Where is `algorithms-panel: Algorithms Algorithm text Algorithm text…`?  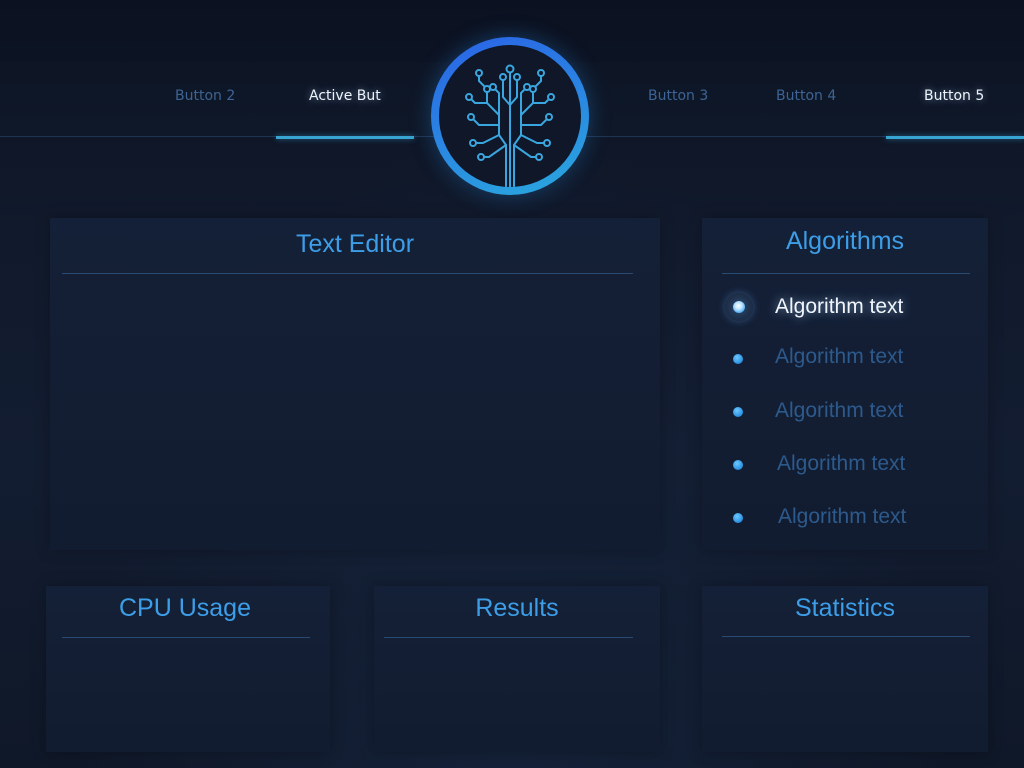 algorithms-panel: Algorithms Algorithm text Algorithm text… is located at coordinates (845, 384).